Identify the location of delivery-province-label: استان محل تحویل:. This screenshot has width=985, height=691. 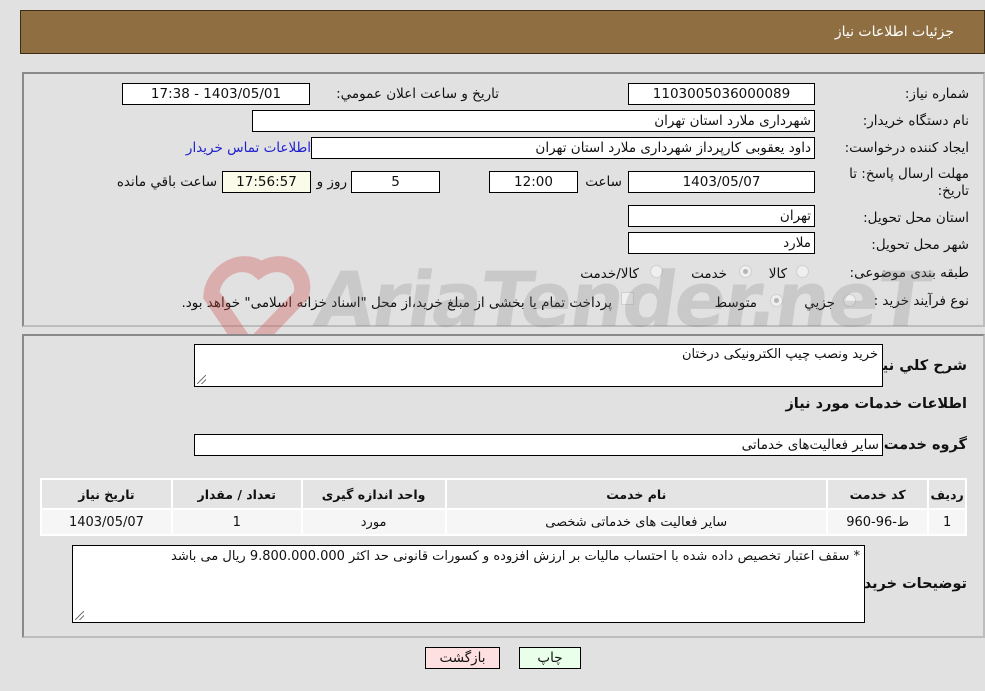
(916, 218).